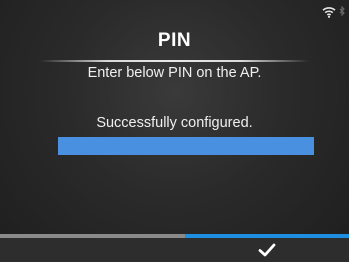  Describe the element at coordinates (329, 12) in the screenshot. I see `wifi-icon` at that location.